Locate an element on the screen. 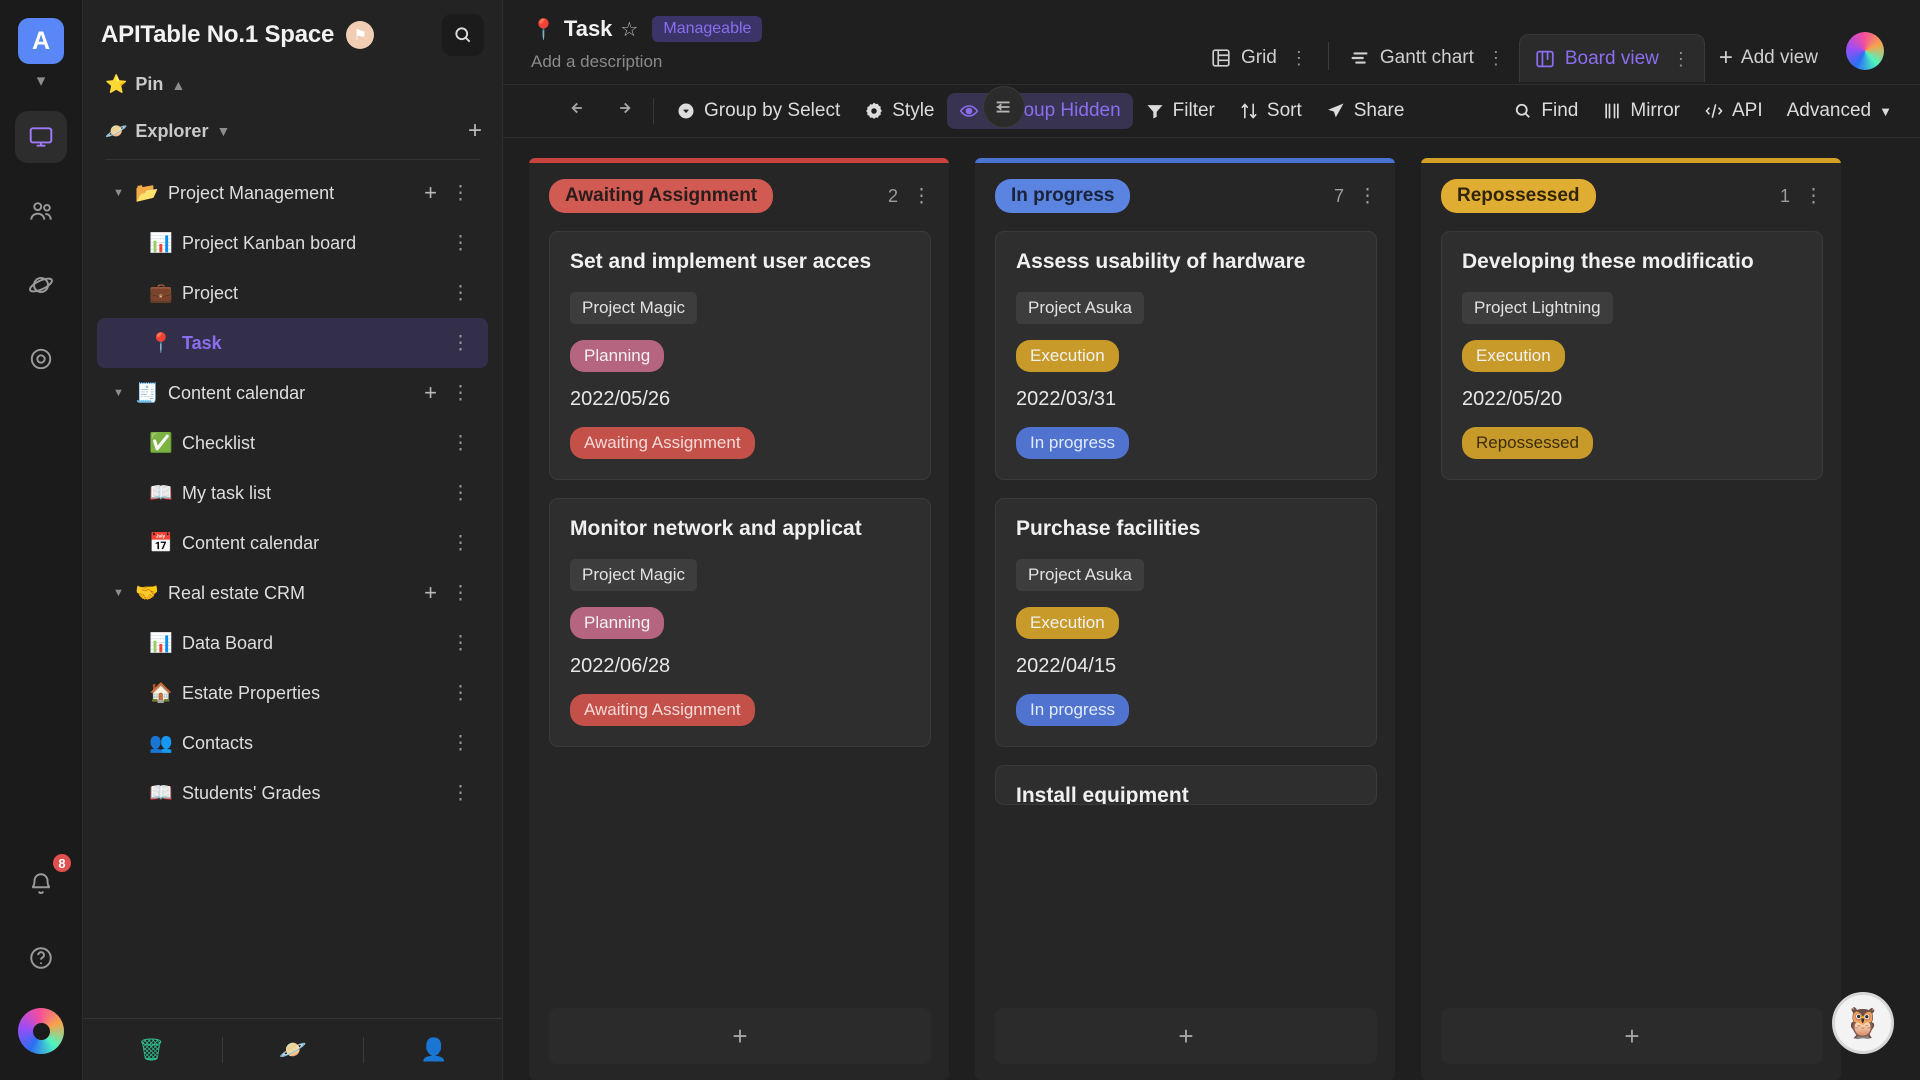 This screenshot has height=1080, width=1920. help-button is located at coordinates (41, 958).